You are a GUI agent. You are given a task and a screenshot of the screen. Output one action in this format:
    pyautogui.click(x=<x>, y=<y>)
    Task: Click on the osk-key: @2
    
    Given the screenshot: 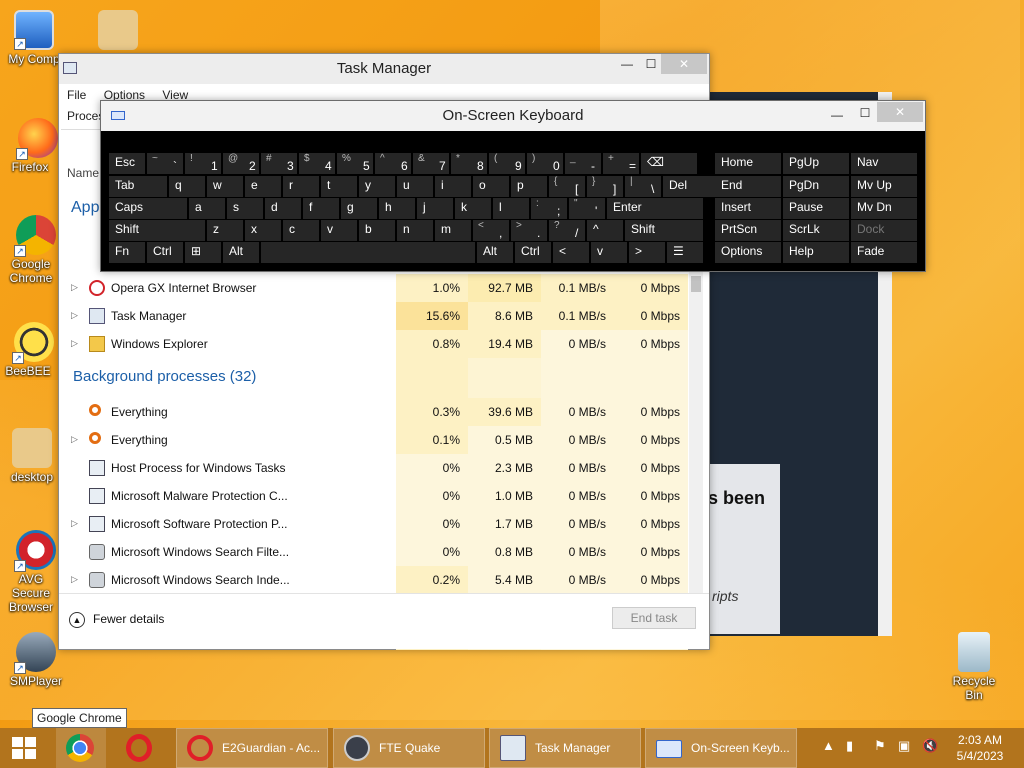 What is the action you would take?
    pyautogui.click(x=241, y=163)
    